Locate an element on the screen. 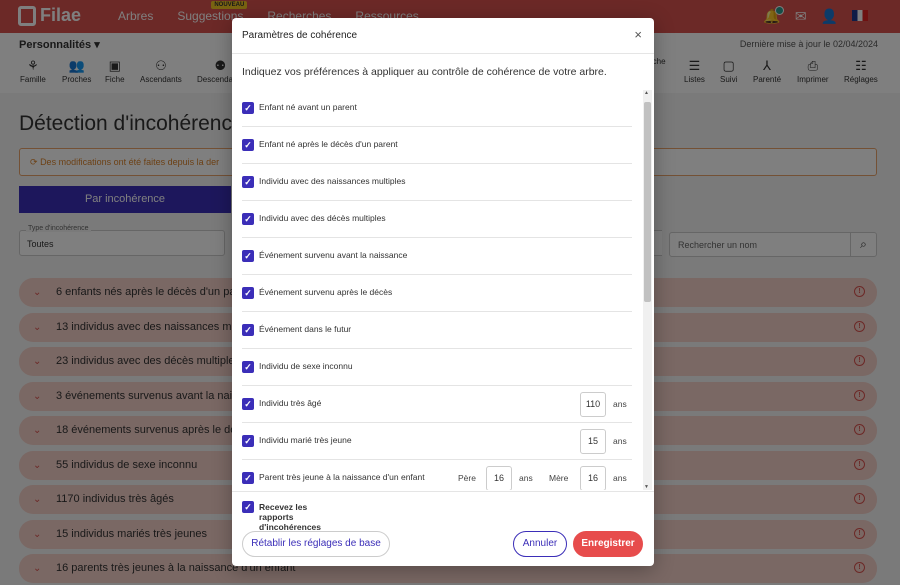 The height and width of the screenshot is (585, 900). scroll-down-icon: ▼ is located at coordinates (646, 487).